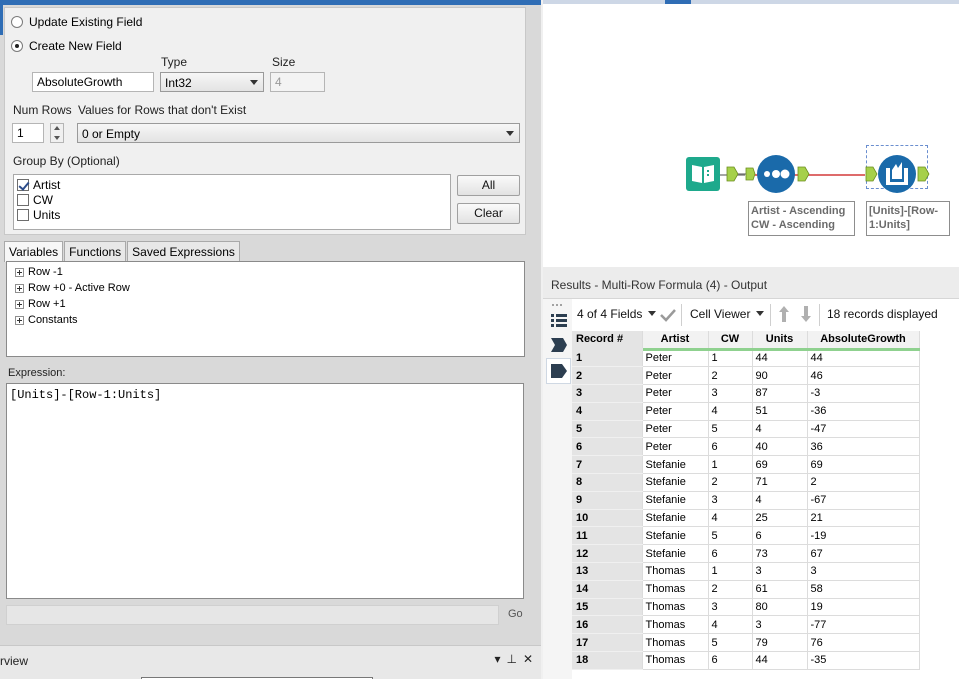 The height and width of the screenshot is (679, 959). What do you see at coordinates (559, 345) in the screenshot?
I see `anchor-output-icon` at bounding box center [559, 345].